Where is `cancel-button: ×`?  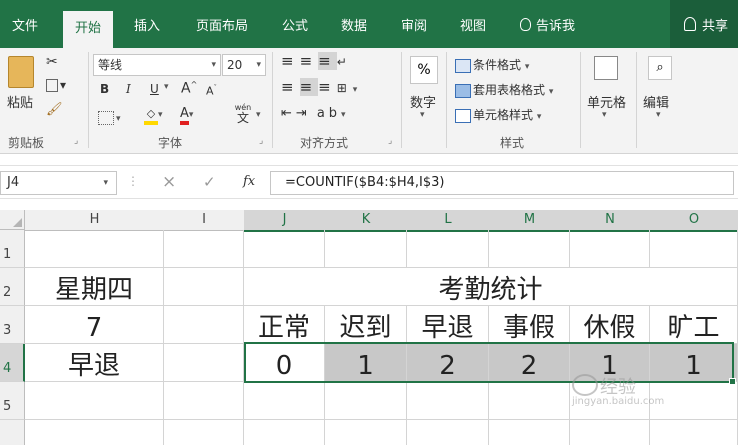
cancel-button: × is located at coordinates (169, 182).